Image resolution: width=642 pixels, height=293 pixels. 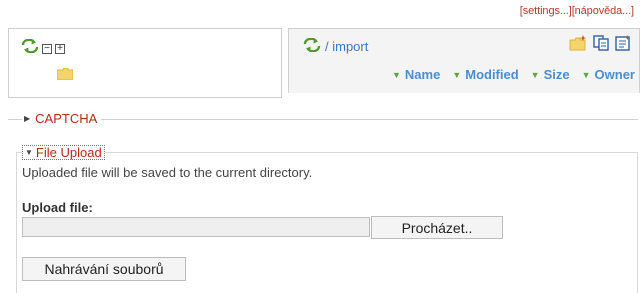 What do you see at coordinates (578, 45) in the screenshot?
I see `new-folder-icon` at bounding box center [578, 45].